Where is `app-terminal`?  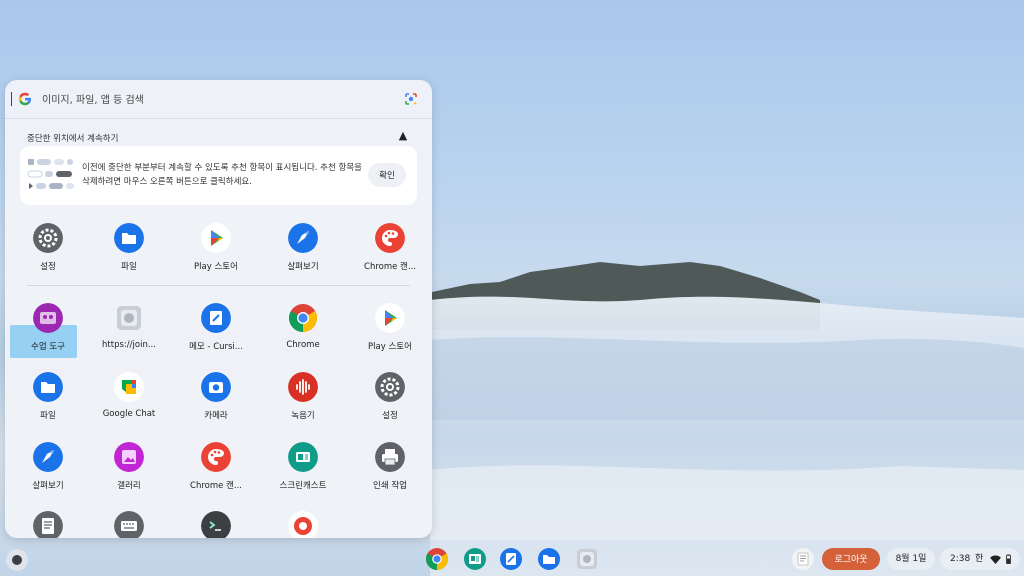
app-terminal is located at coordinates (216, 524).